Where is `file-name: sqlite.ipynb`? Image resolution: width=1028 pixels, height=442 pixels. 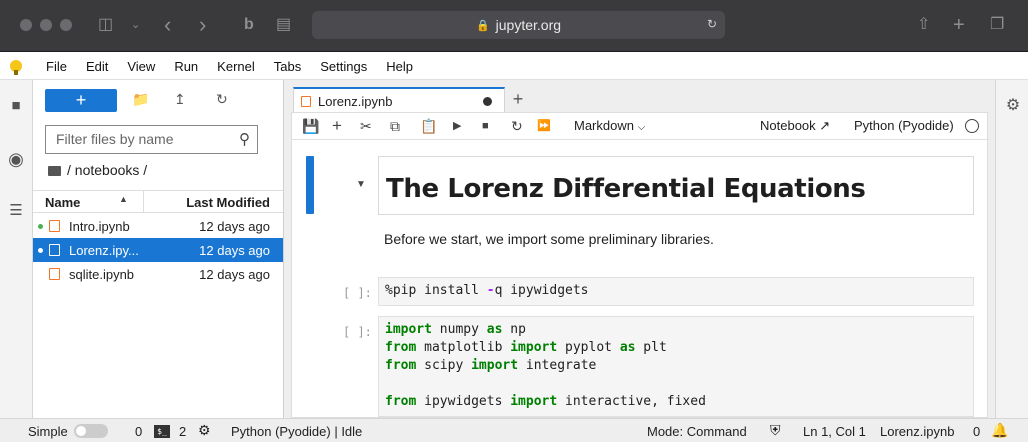
file-name: sqlite.ipynb is located at coordinates (102, 274).